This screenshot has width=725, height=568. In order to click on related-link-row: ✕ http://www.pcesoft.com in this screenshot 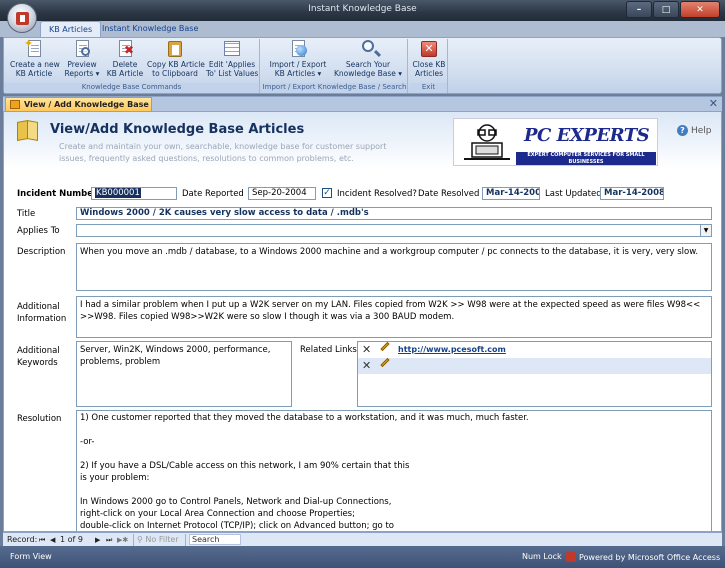, I will do `click(534, 349)`.